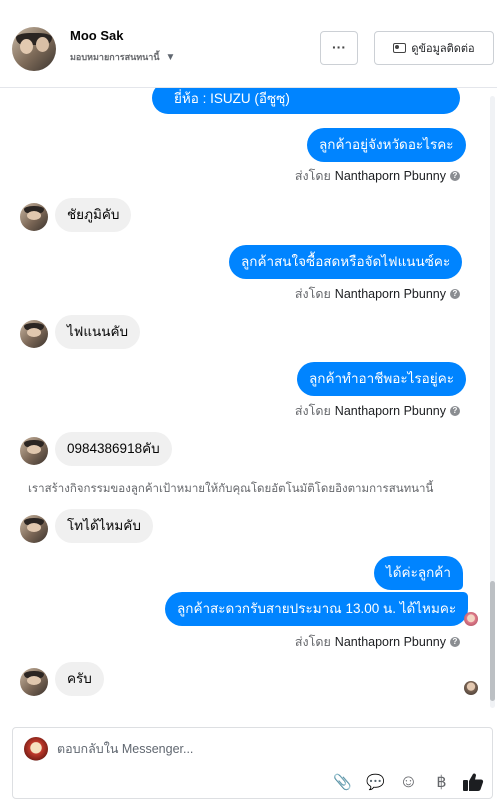 Image resolution: width=497 pixels, height=804 pixels. I want to click on caret-down-icon: ▼, so click(170, 57).